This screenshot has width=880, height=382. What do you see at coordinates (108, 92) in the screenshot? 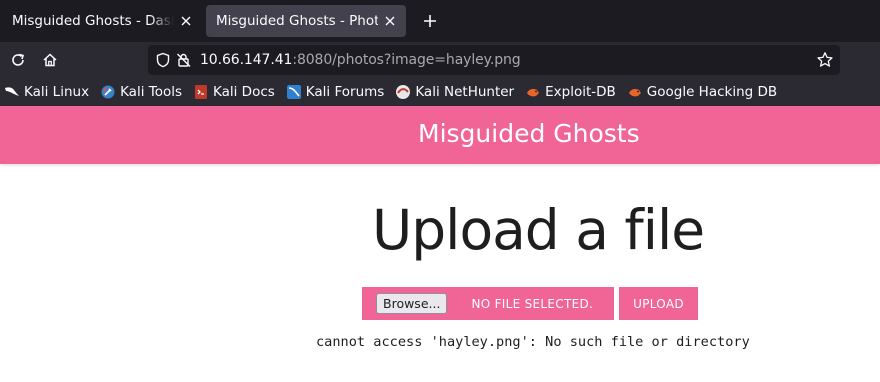
I see `kali-tools-icon` at bounding box center [108, 92].